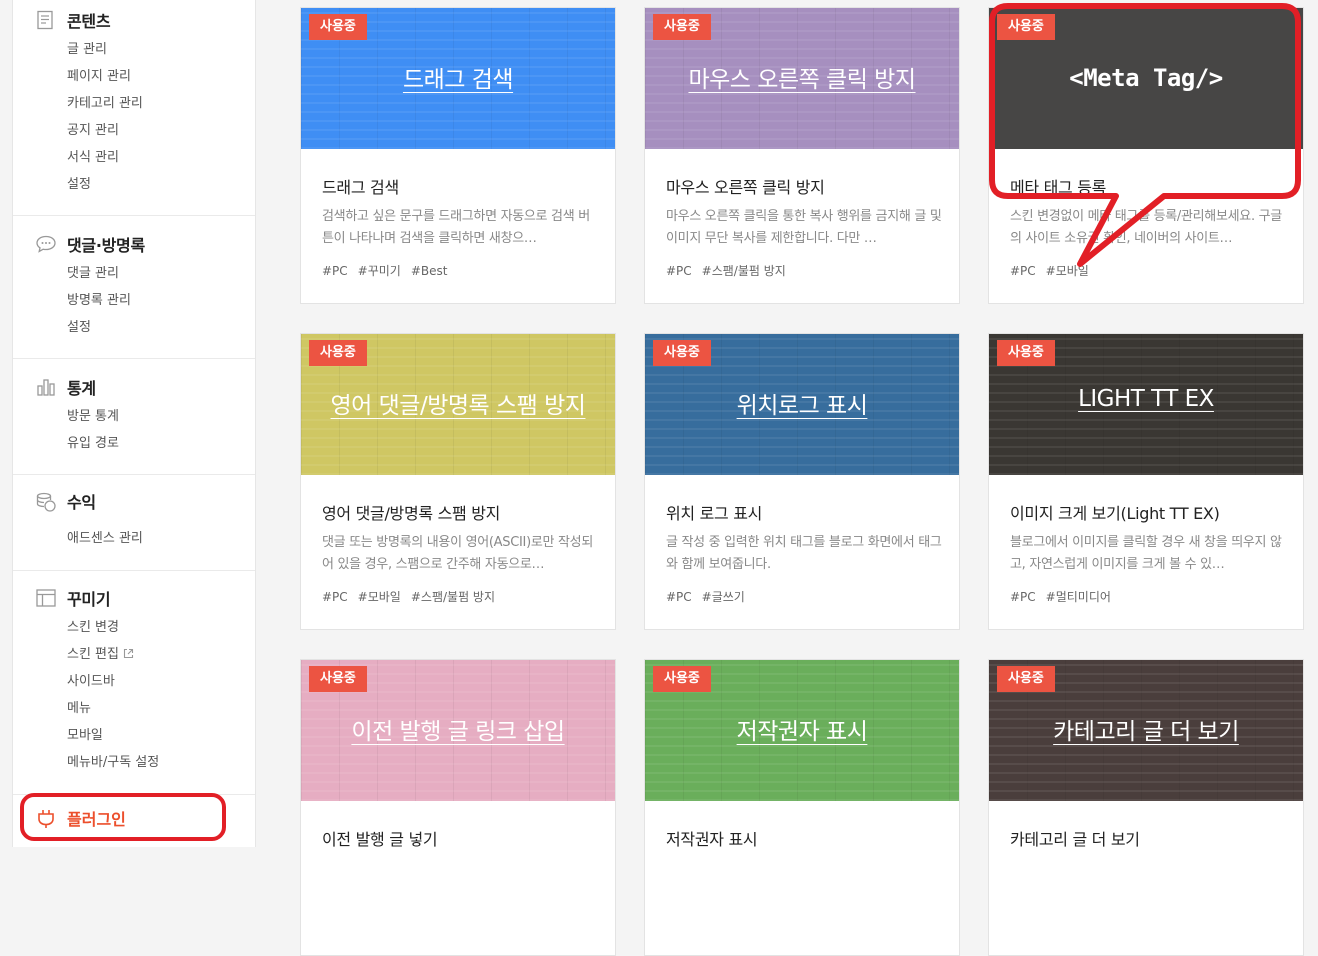 This screenshot has width=1318, height=956. I want to click on tag: #모바일, so click(1067, 271).